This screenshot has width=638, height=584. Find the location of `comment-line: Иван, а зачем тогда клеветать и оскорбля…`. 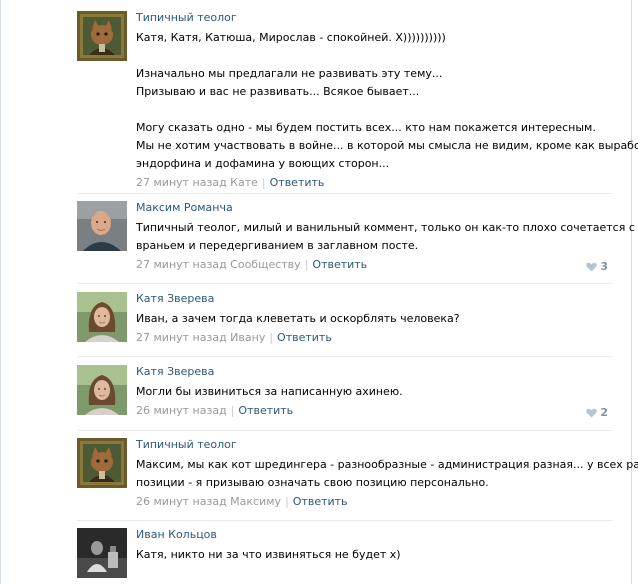

comment-line: Иван, а зачем тогда клеветать и оскорбля… is located at coordinates (298, 318).